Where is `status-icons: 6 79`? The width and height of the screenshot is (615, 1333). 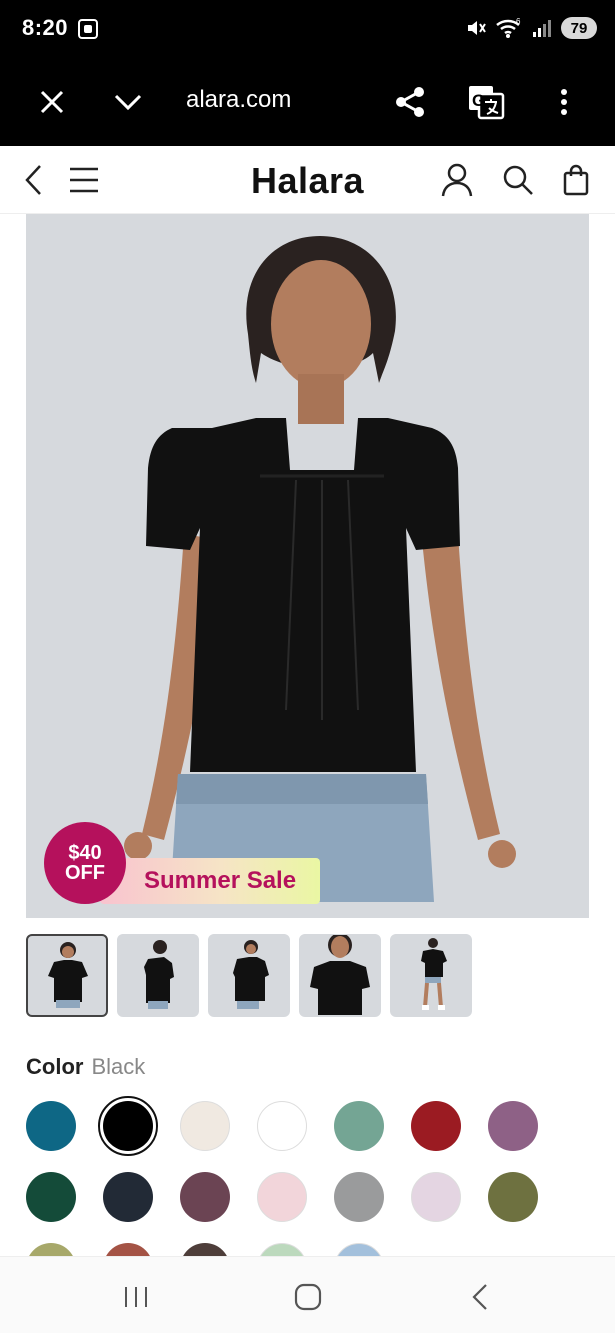
status-icons: 6 79 is located at coordinates (531, 28).